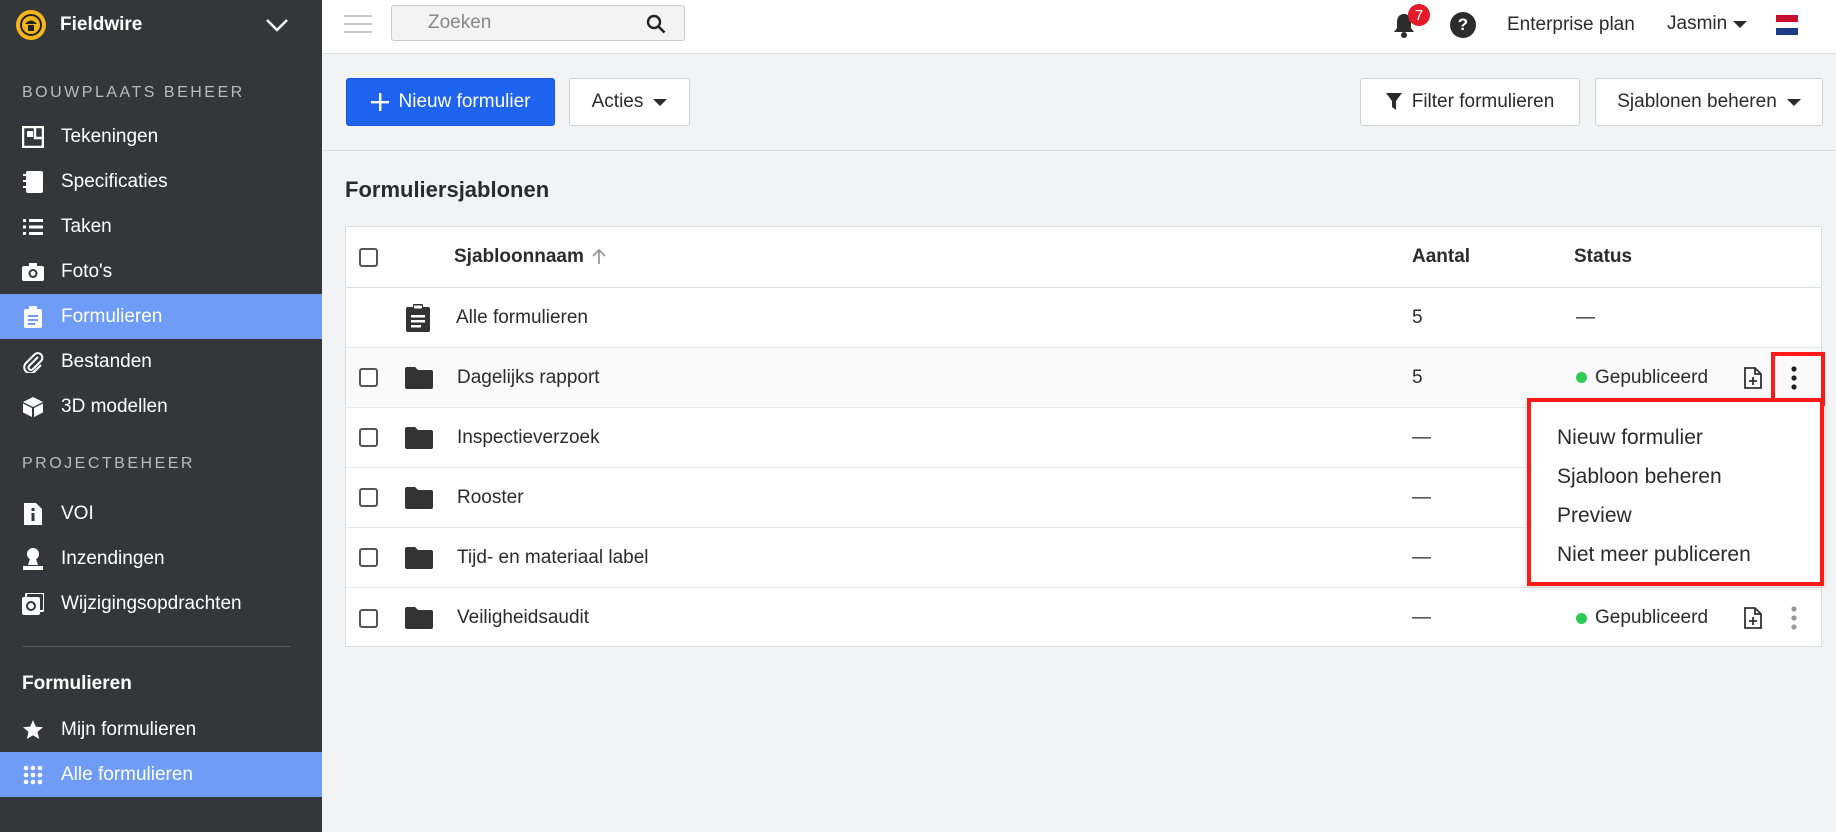  Describe the element at coordinates (450, 102) in the screenshot. I see `new-form-button: Nieuw formulier` at that location.